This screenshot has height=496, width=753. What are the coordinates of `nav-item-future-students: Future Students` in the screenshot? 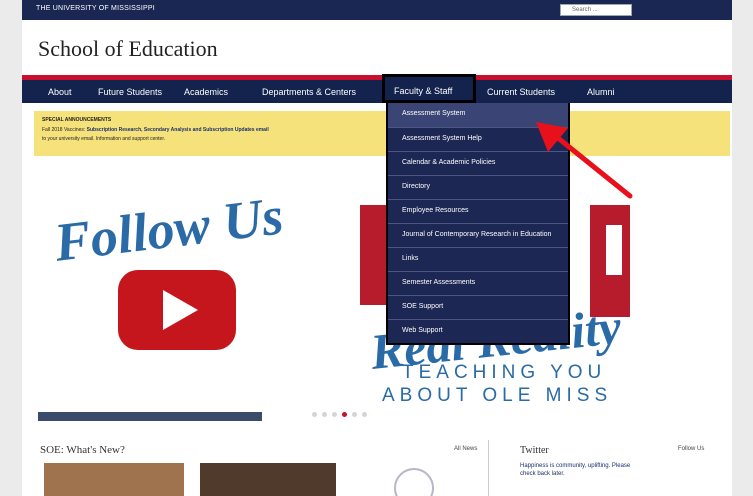 It's located at (130, 92).